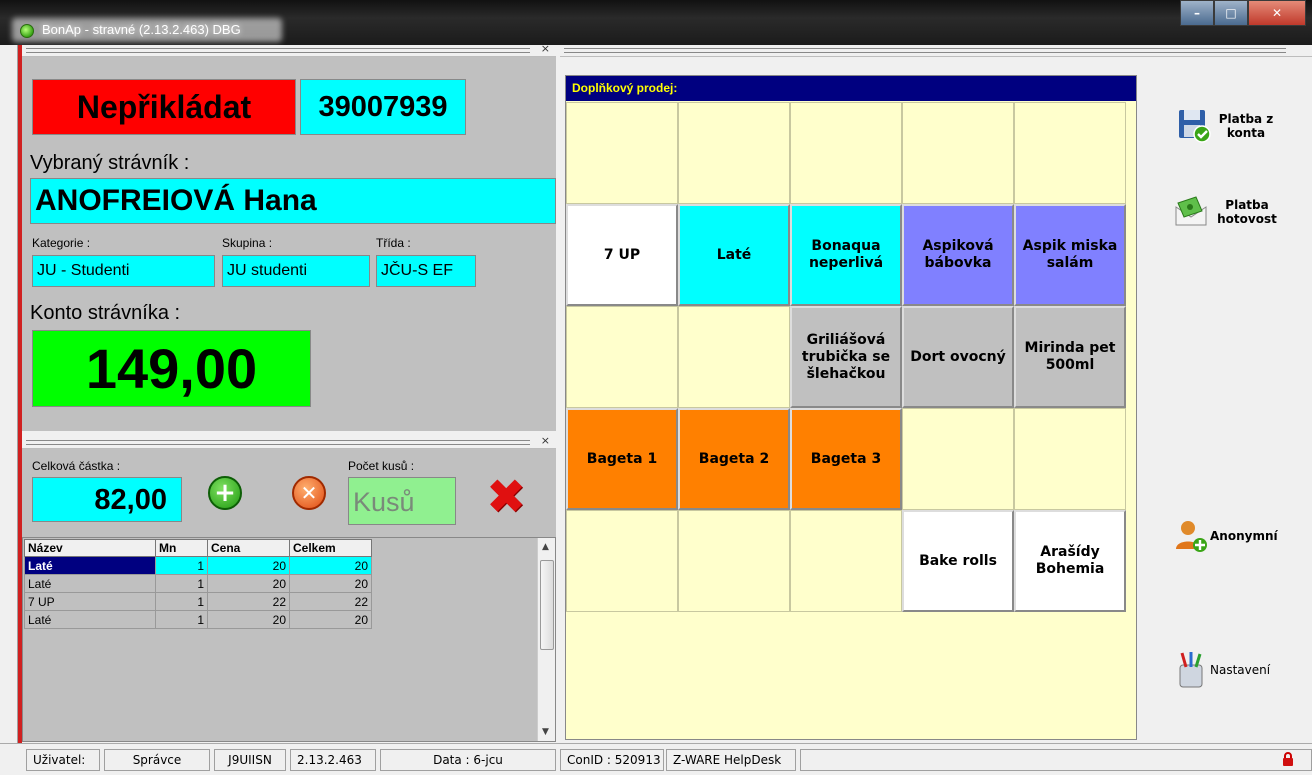  What do you see at coordinates (250, 760) in the screenshot?
I see `status-station: J9UIISN` at bounding box center [250, 760].